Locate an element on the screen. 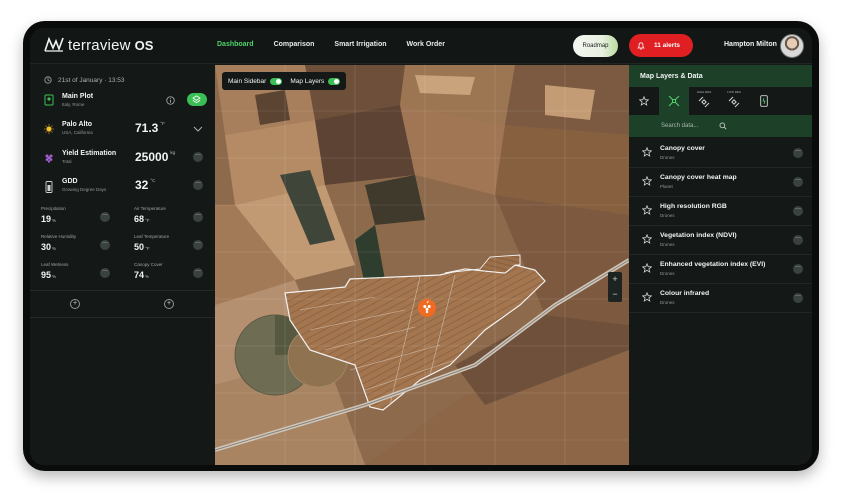 Image resolution: width=842 pixels, height=499 pixels. tab-drone is located at coordinates (674, 101).